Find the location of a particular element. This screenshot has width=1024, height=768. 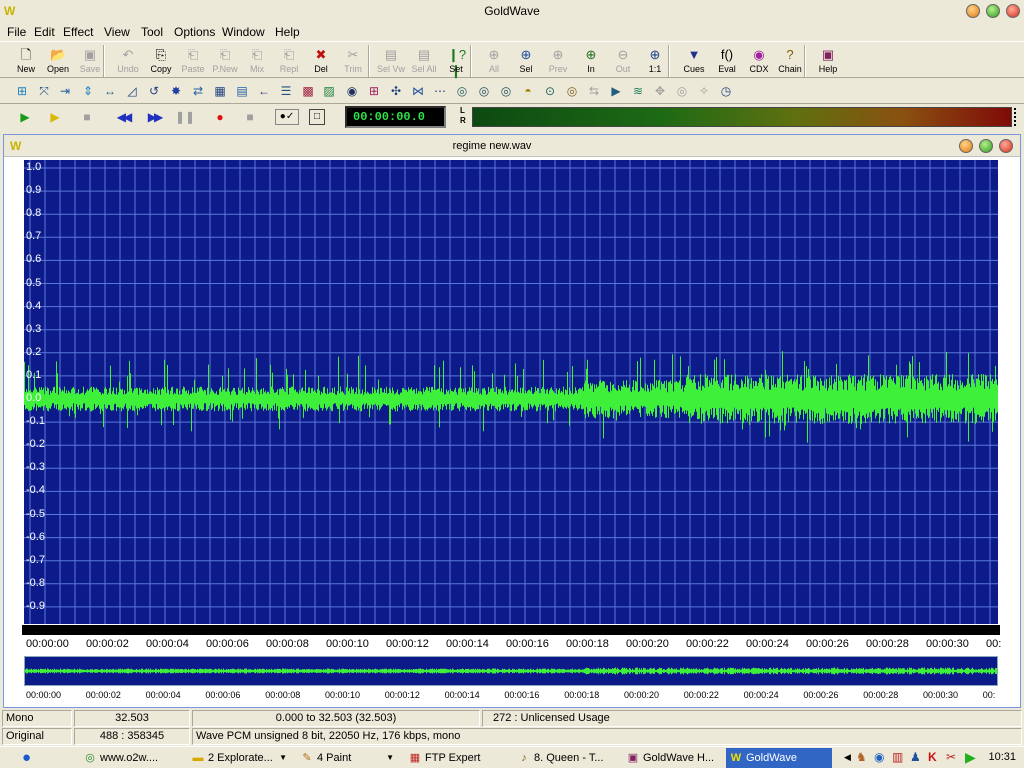

tray-user-icon: ♟ is located at coordinates (915, 757).